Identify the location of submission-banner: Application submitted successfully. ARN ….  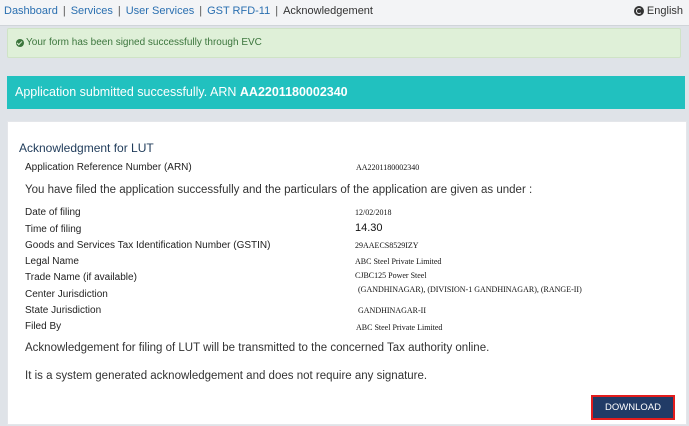
(346, 92).